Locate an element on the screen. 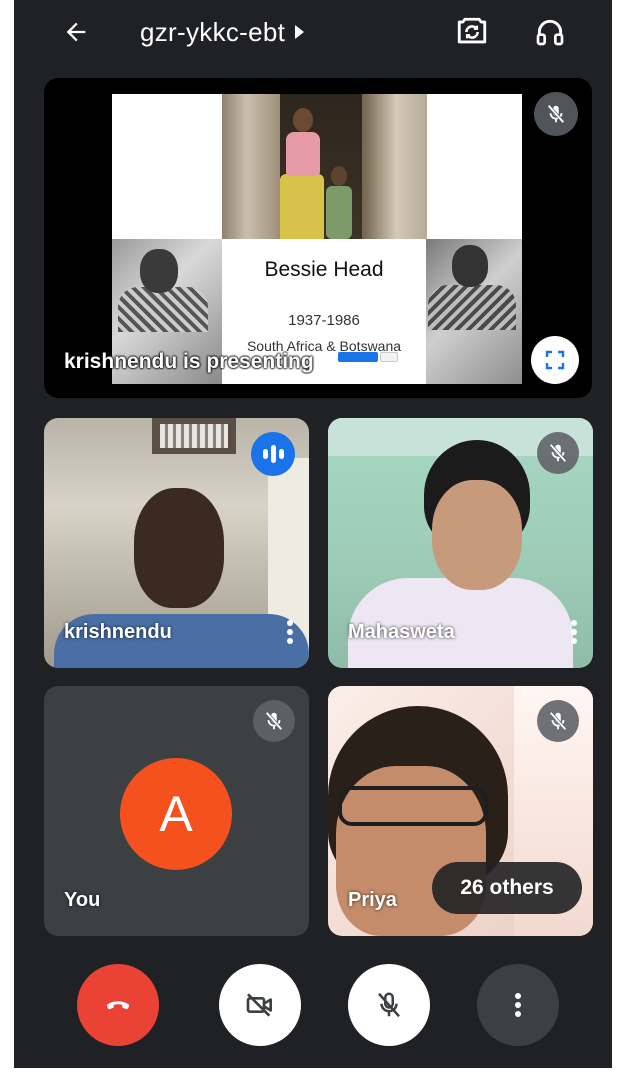 This screenshot has height=1073, width=627. mic-toggle-button is located at coordinates (389, 1005).